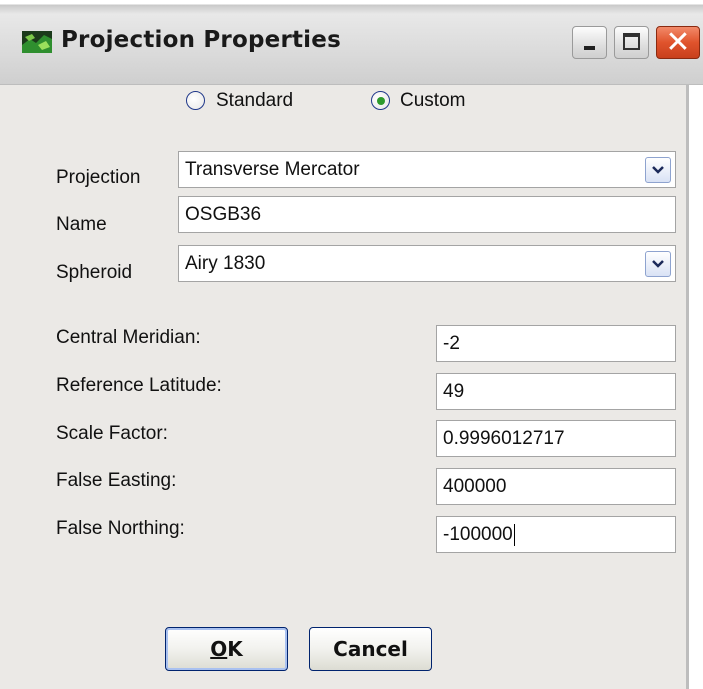  I want to click on radio-custom-label: Custom, so click(432, 101).